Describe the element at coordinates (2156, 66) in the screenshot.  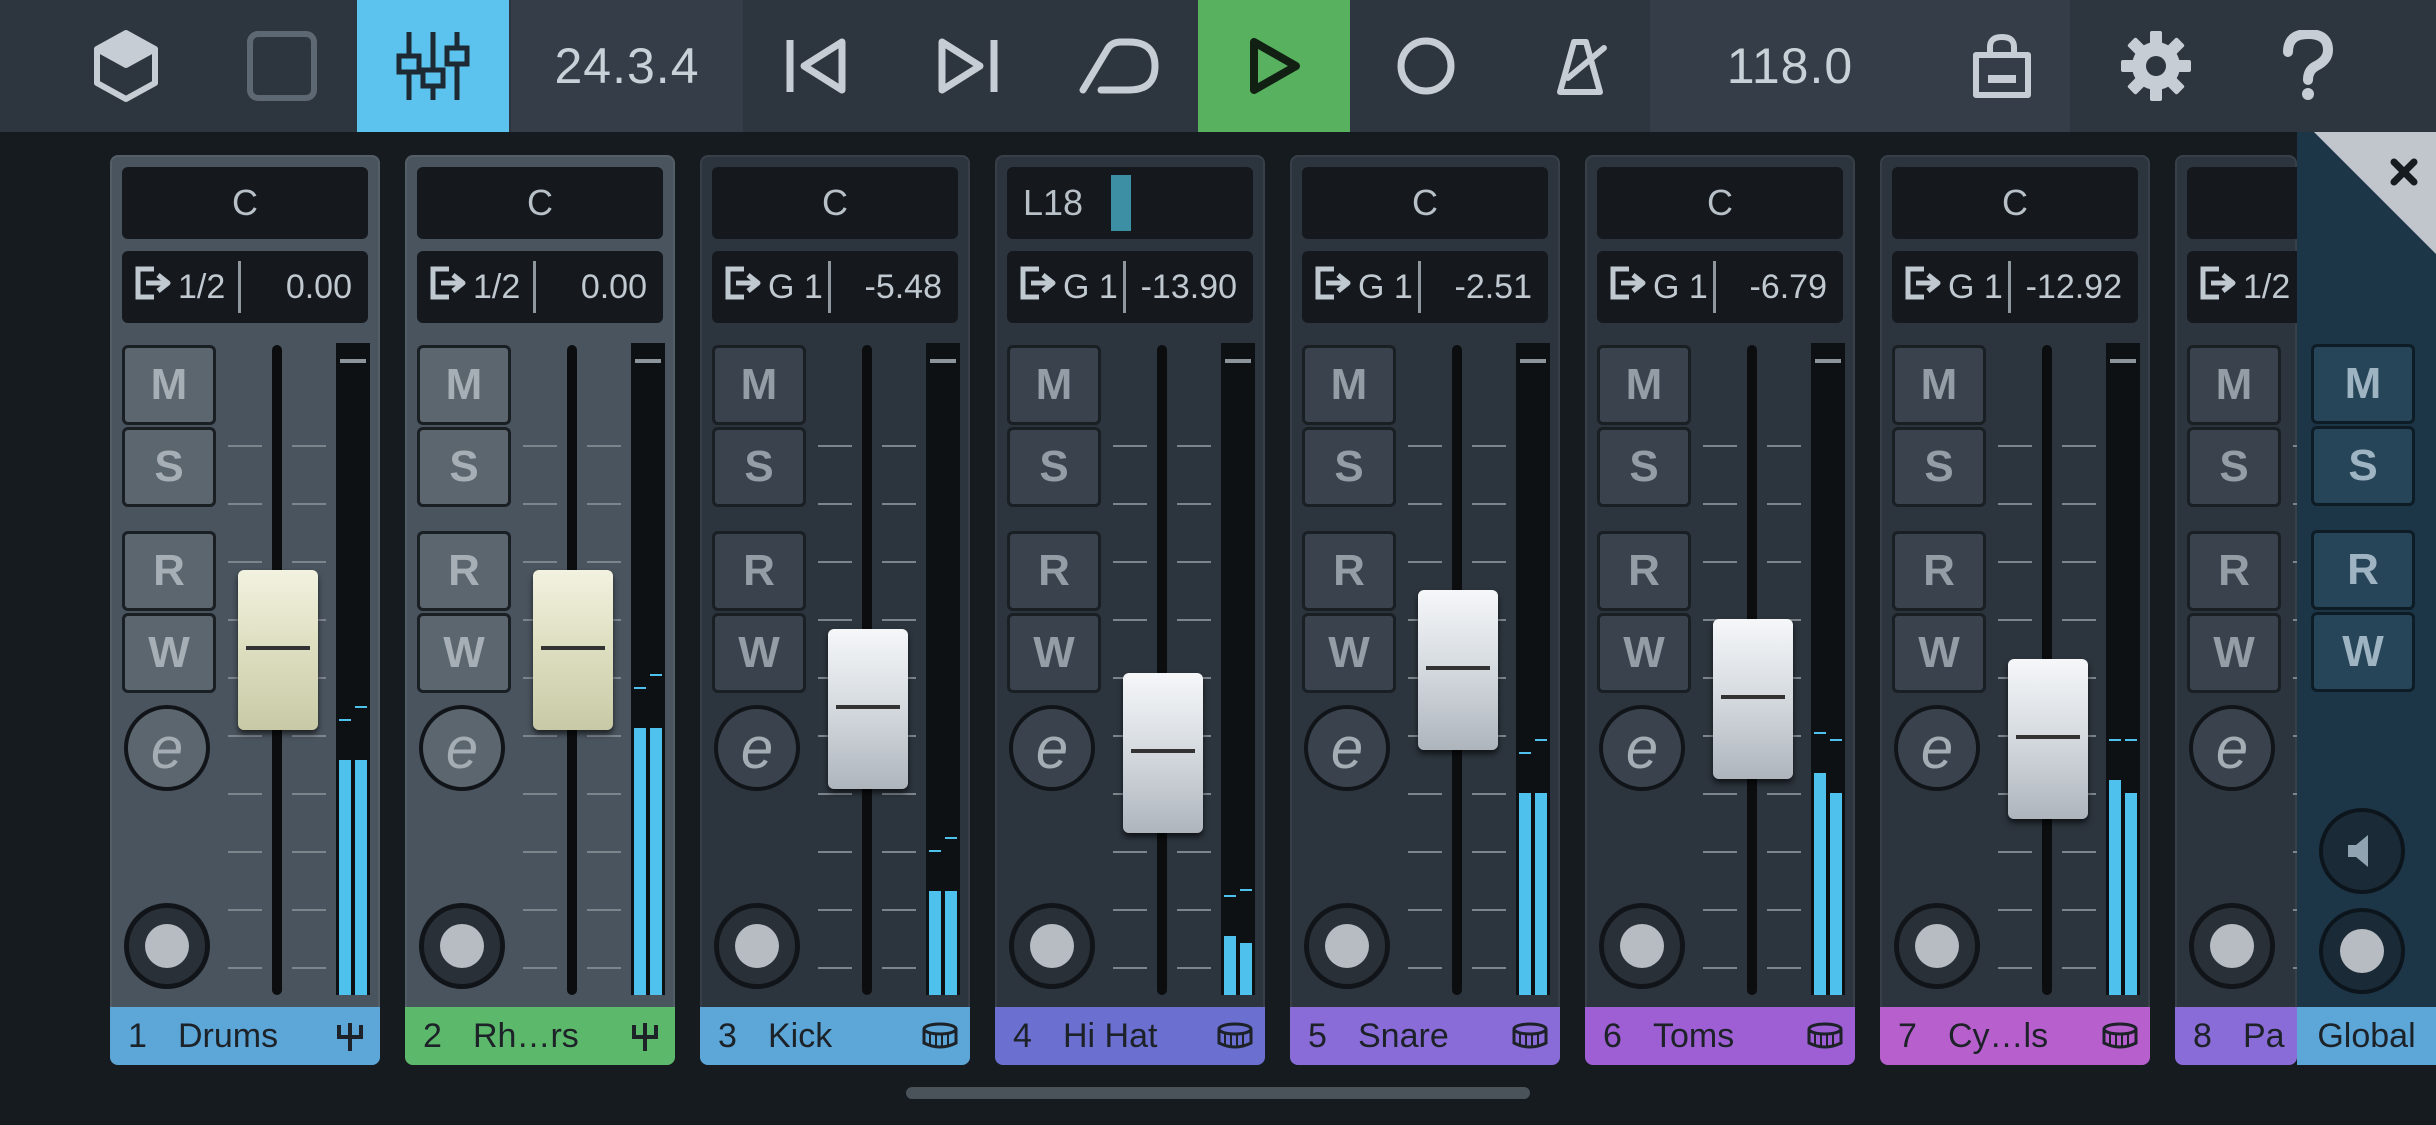
I see `settings-gear-icon` at that location.